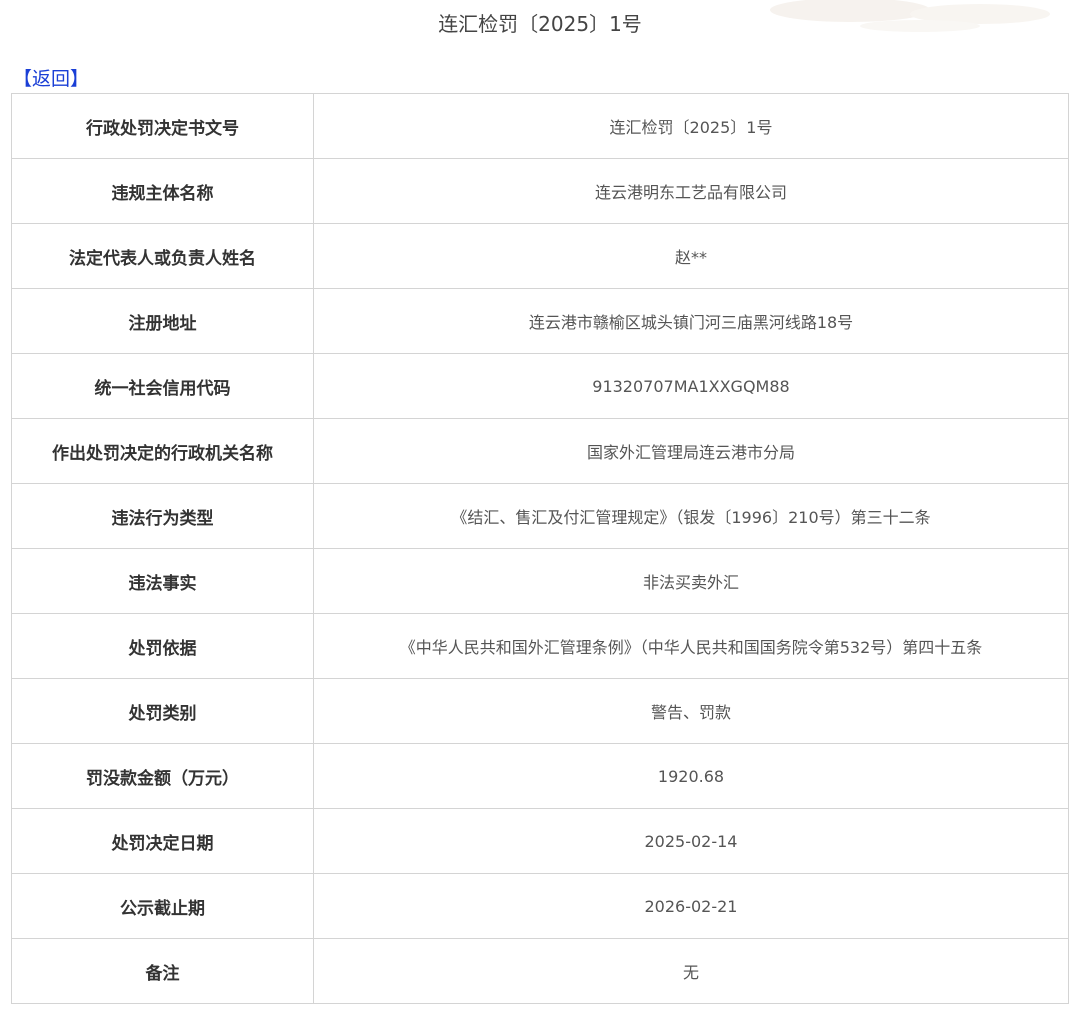 This screenshot has height=1028, width=1080. I want to click on table-row: 法定代表人或负责人姓名 赵**, so click(540, 256).